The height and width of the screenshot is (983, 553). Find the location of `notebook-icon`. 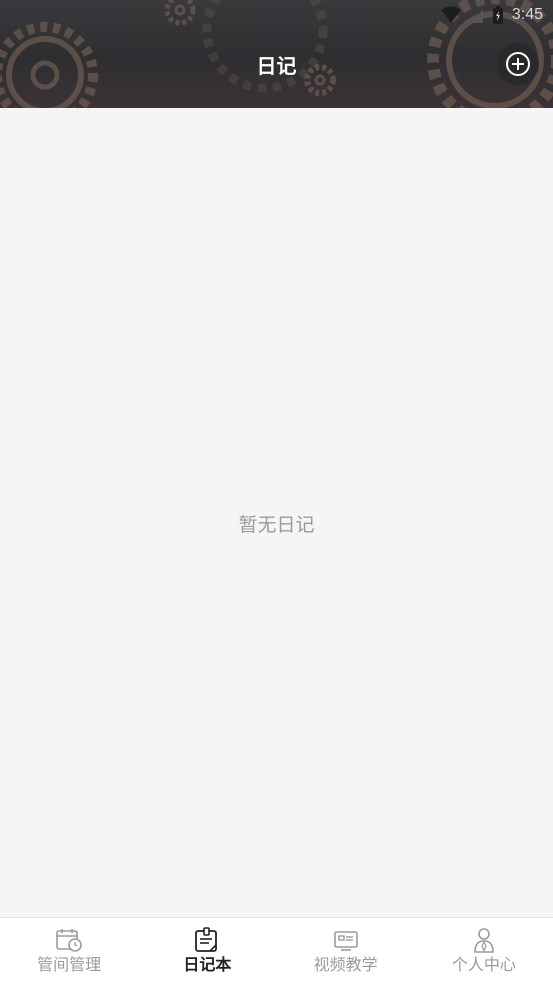

notebook-icon is located at coordinates (206, 939).